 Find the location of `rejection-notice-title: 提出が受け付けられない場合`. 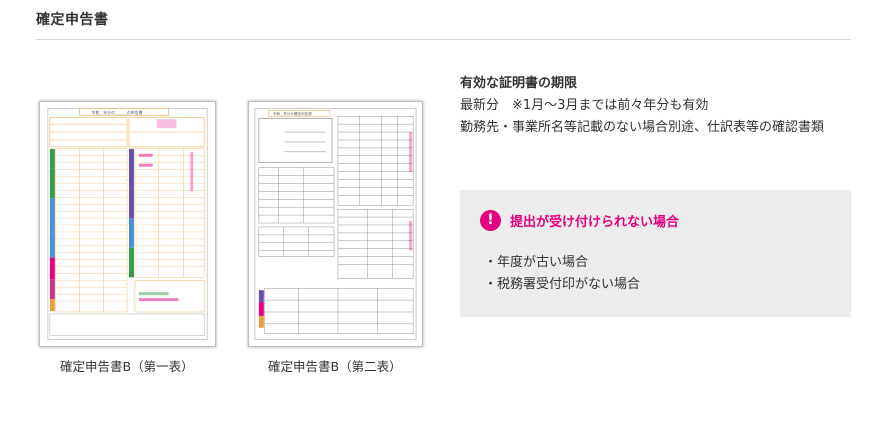

rejection-notice-title: 提出が受け付けられない場合 is located at coordinates (595, 222).